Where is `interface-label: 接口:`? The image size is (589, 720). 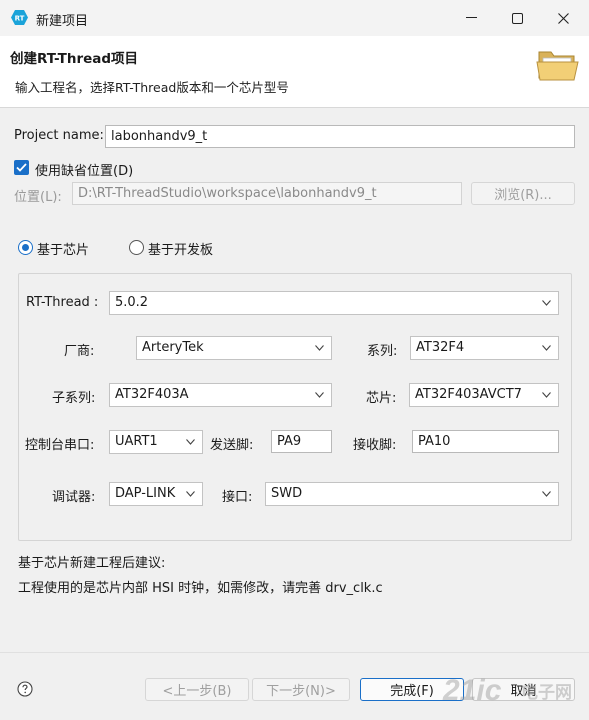
interface-label: 接口: is located at coordinates (237, 497).